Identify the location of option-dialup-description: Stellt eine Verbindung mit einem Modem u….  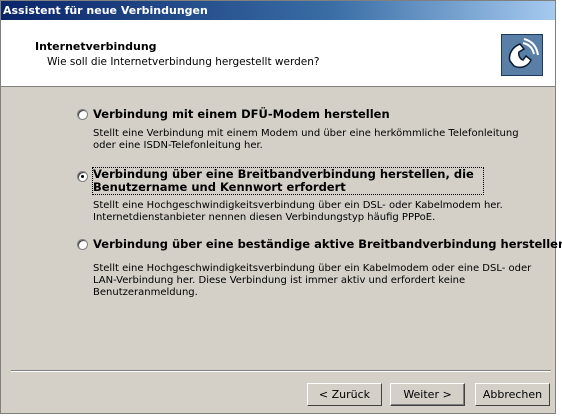
(306, 139).